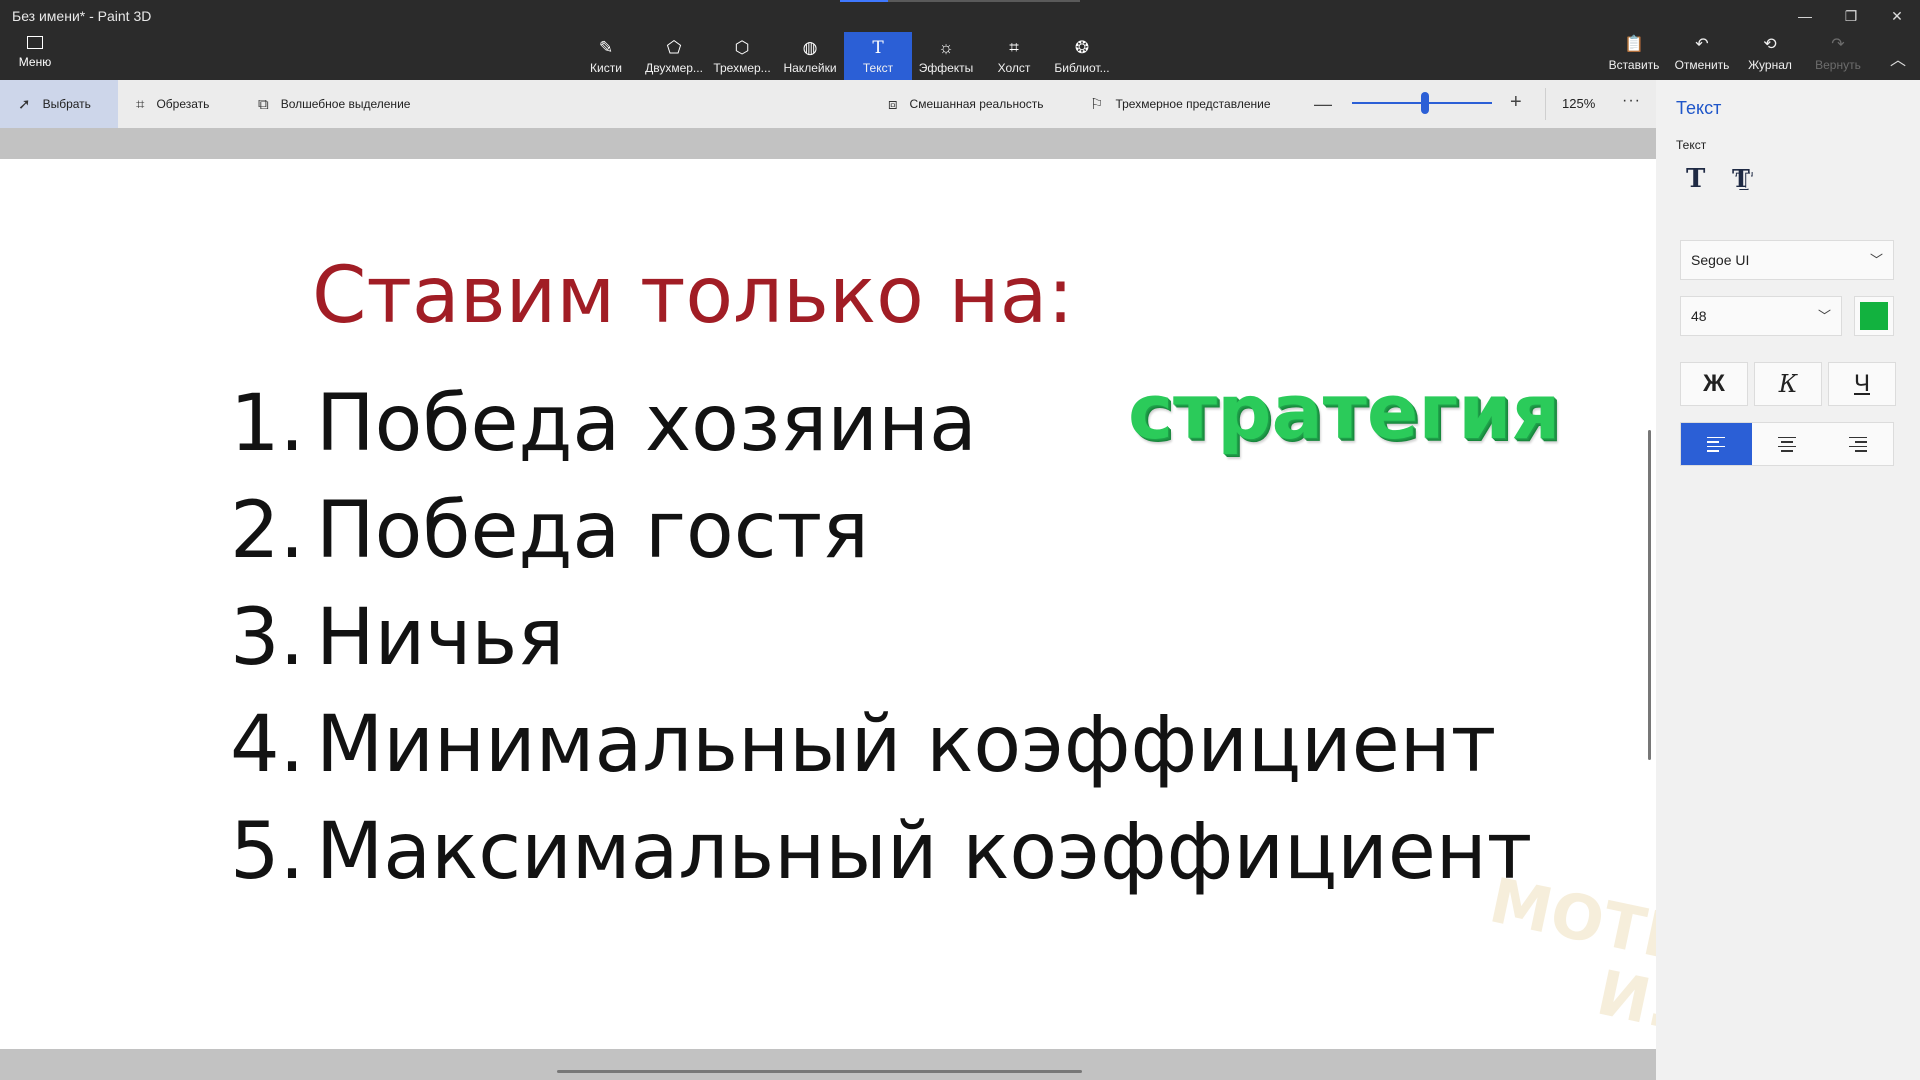 The width and height of the screenshot is (1920, 1080). I want to click on bold-button: Ж, so click(1714, 384).